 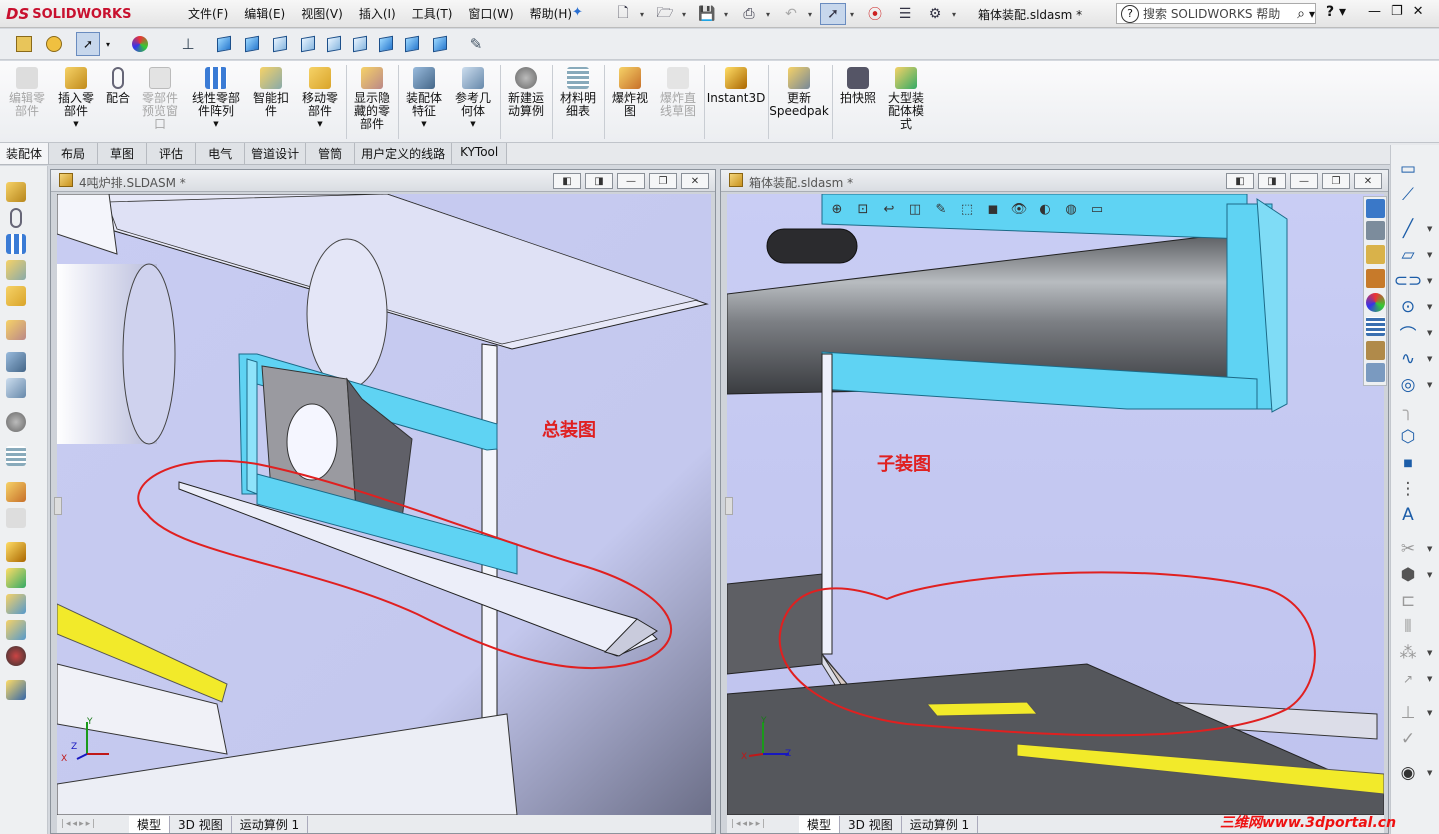 I want to click on tab-tubing: 管筒, so click(x=331, y=153).